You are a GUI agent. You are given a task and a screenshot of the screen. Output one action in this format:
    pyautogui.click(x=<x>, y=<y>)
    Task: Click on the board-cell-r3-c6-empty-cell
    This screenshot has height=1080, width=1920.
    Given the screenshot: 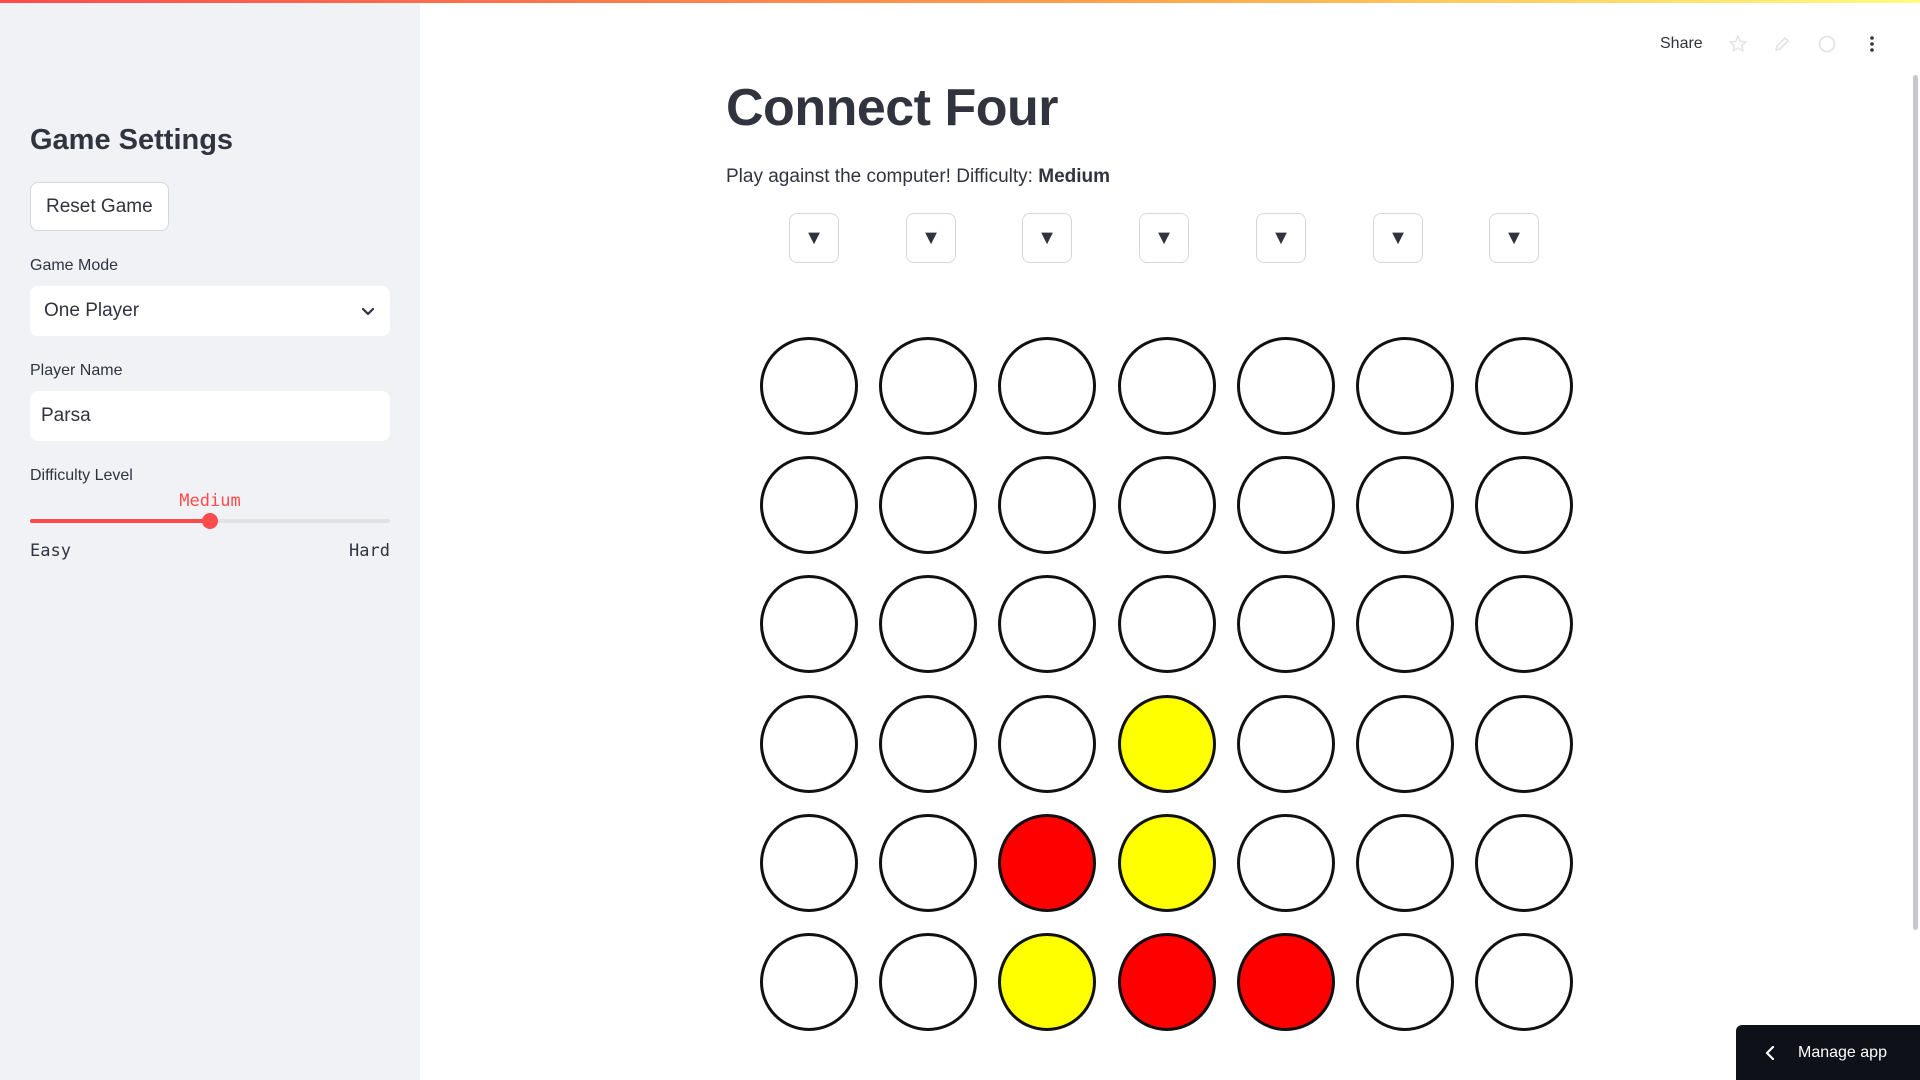 What is the action you would take?
    pyautogui.click(x=1405, y=624)
    